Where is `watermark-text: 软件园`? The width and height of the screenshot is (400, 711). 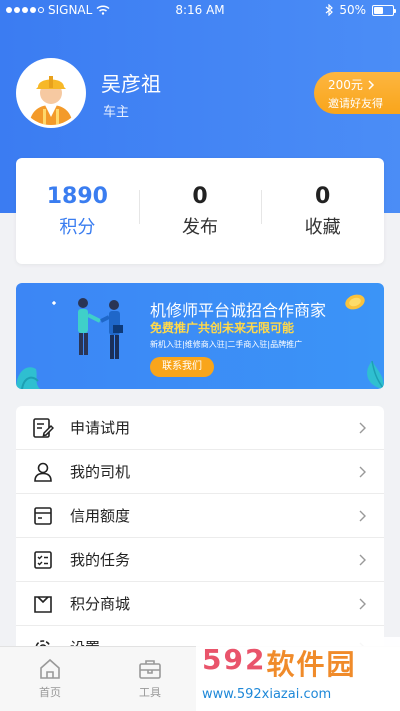 watermark-text: 软件园 is located at coordinates (311, 664).